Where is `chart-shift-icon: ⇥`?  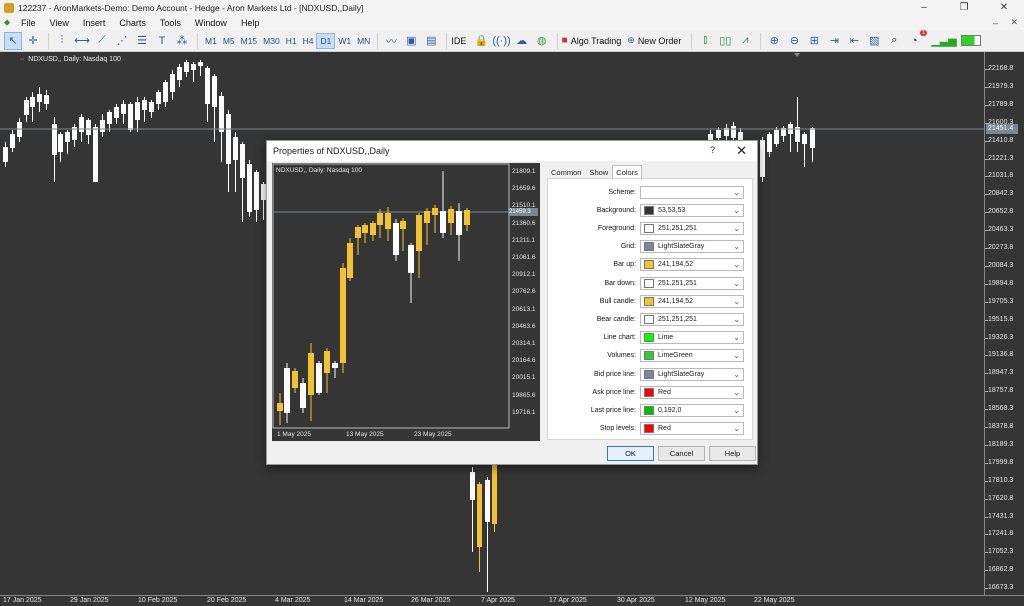 chart-shift-icon: ⇥ is located at coordinates (834, 41).